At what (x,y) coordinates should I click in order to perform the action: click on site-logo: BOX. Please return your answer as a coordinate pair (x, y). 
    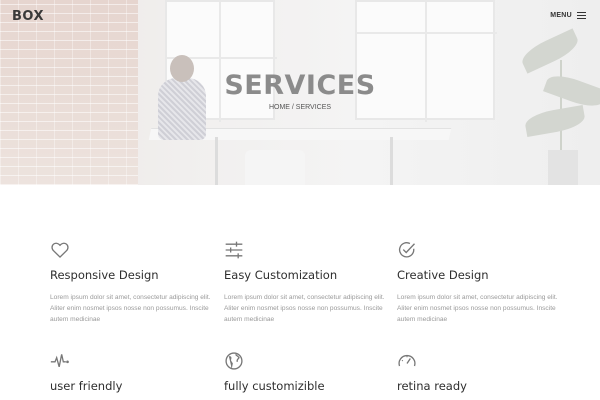
    Looking at the image, I should click on (28, 16).